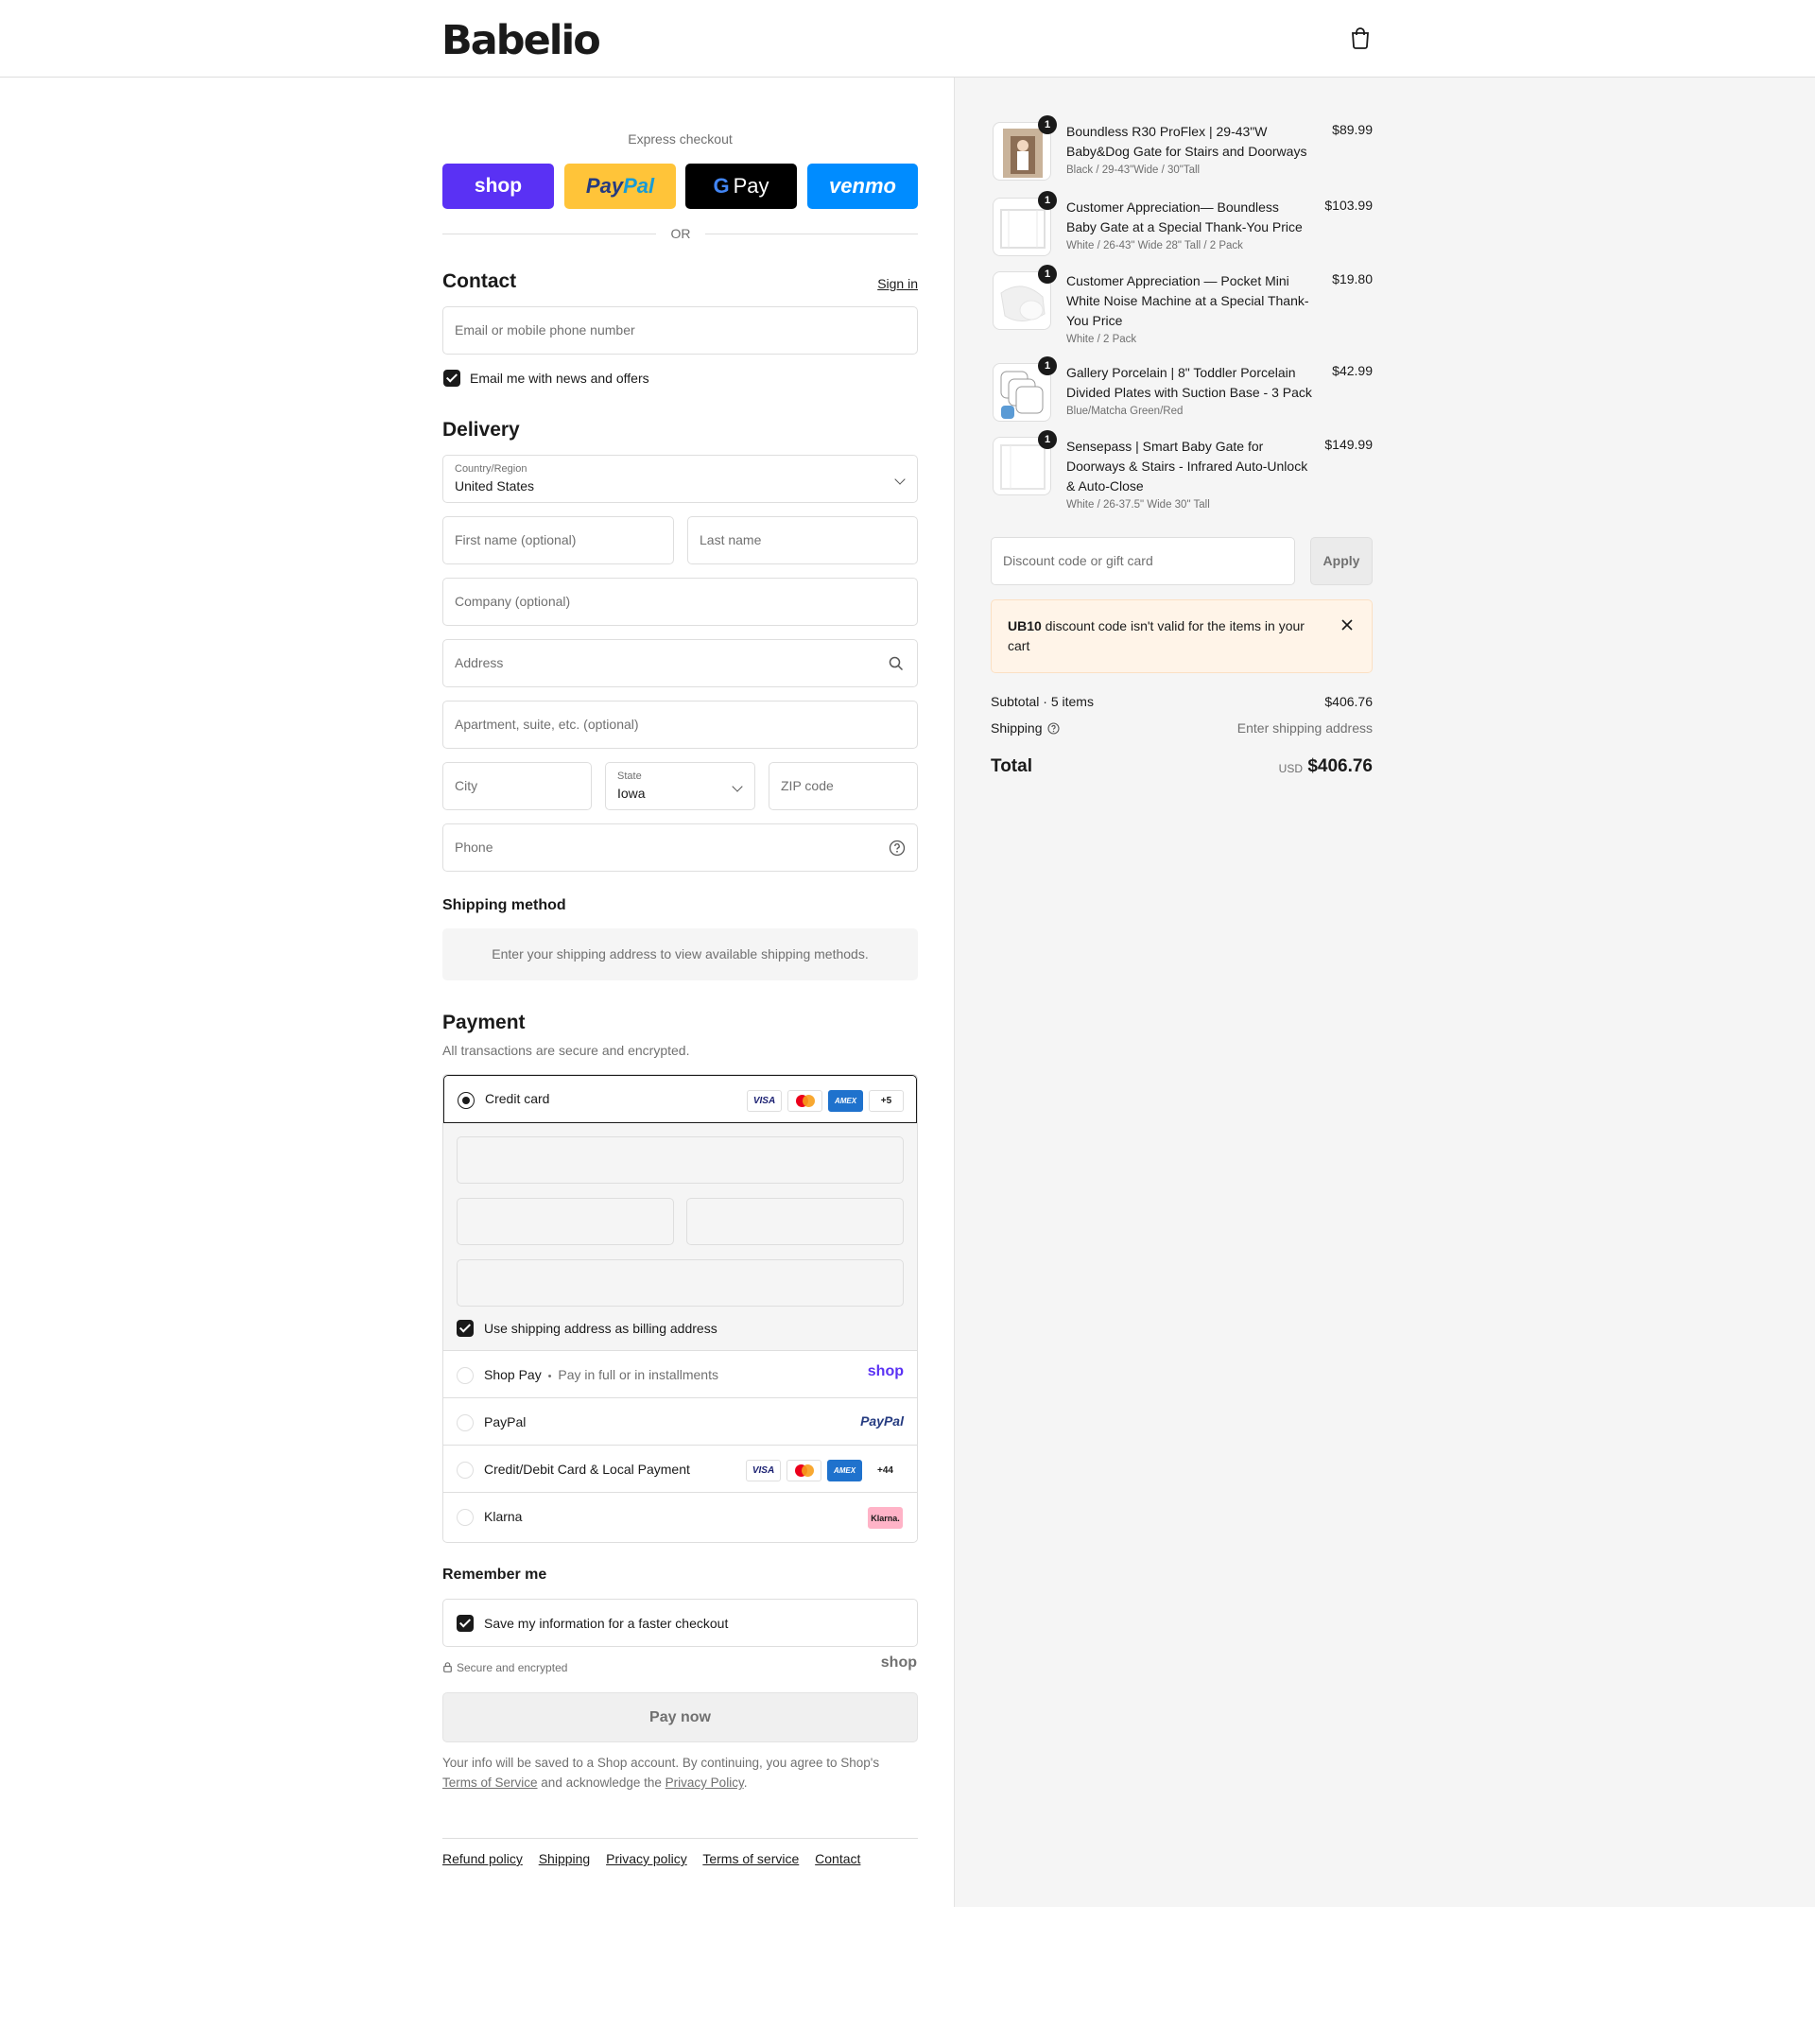 This screenshot has width=1815, height=2044. I want to click on payment-option-paypal: PayPal PayPal, so click(680, 1422).